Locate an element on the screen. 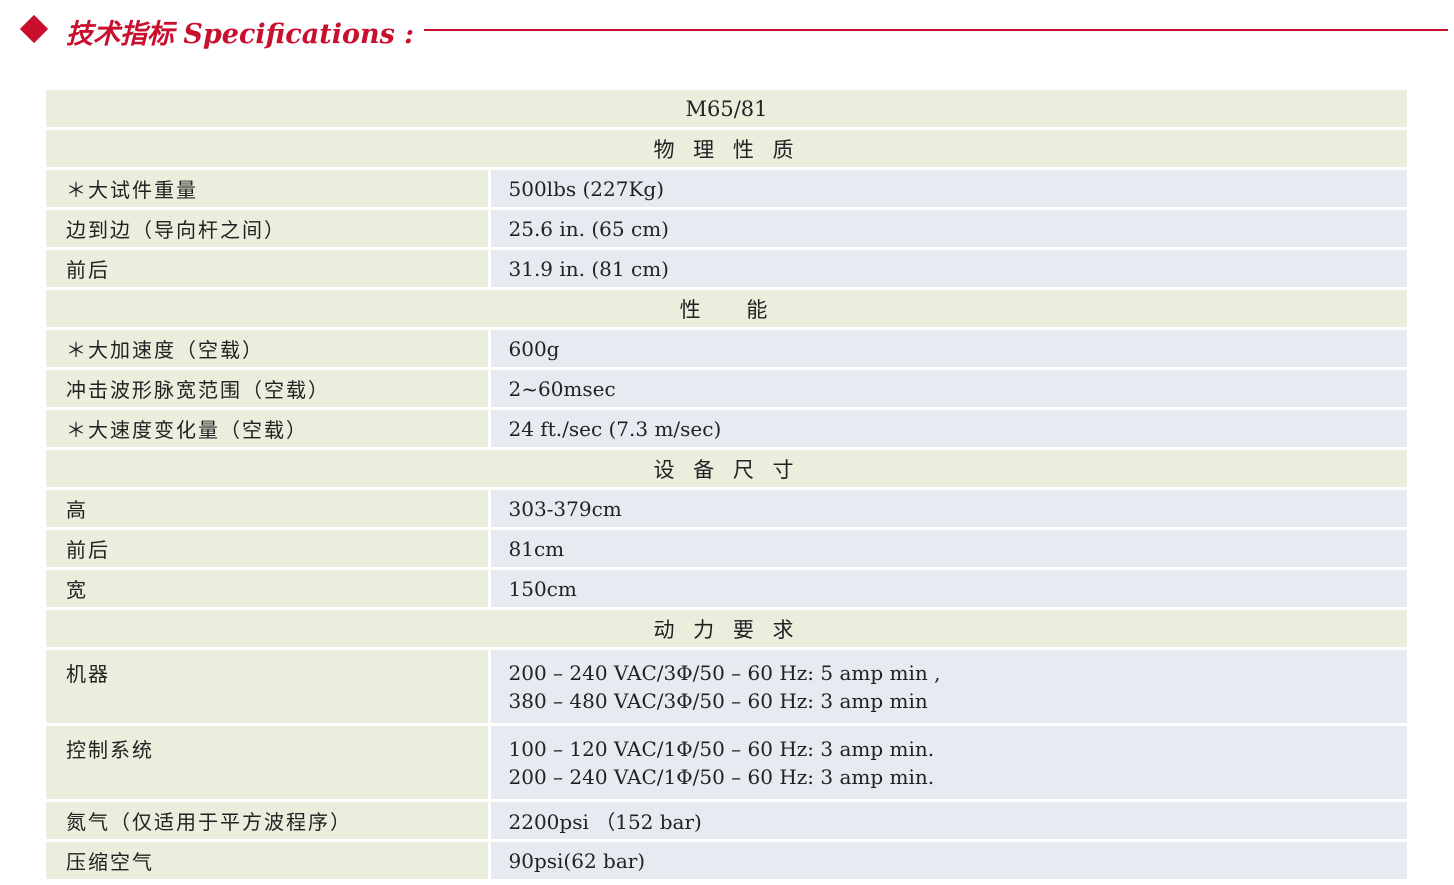 The height and width of the screenshot is (885, 1454). row-value: 303-379cm is located at coordinates (948, 508).